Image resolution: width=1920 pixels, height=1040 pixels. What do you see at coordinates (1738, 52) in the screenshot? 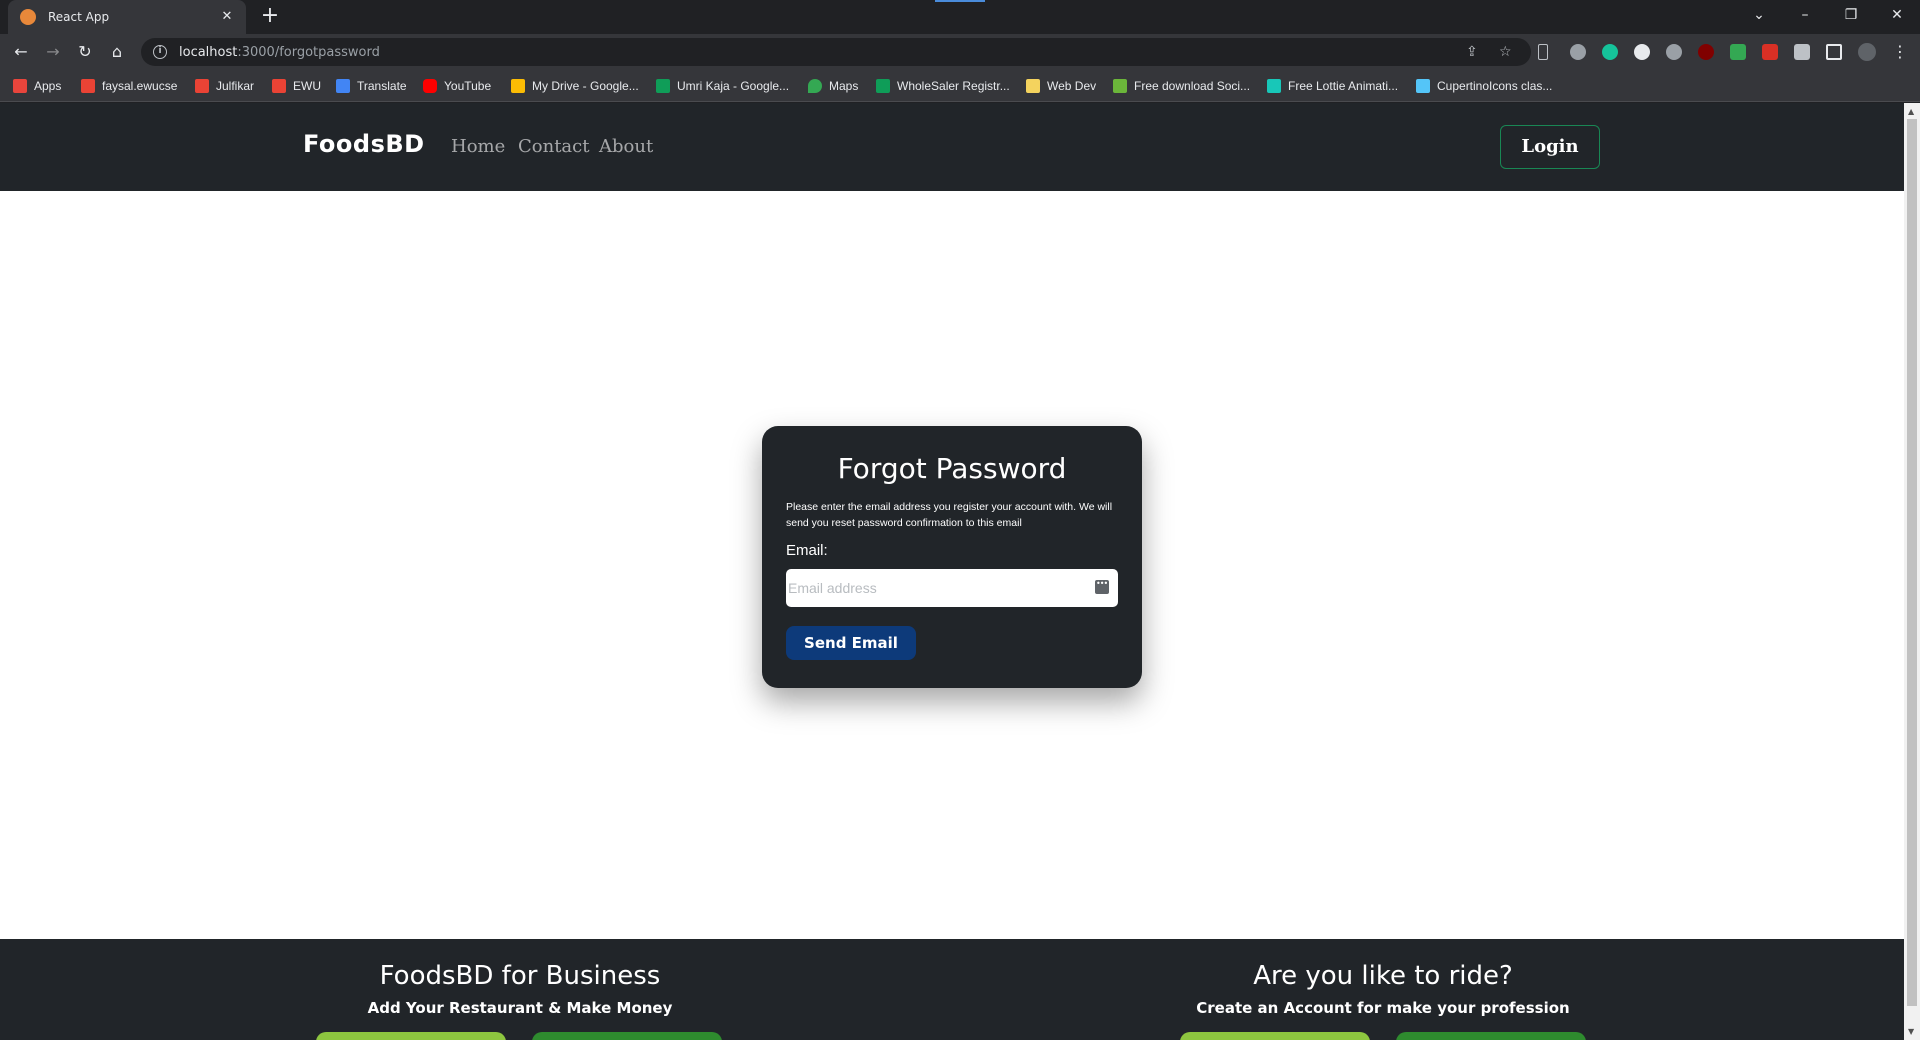
I see `shield-extension-icon` at bounding box center [1738, 52].